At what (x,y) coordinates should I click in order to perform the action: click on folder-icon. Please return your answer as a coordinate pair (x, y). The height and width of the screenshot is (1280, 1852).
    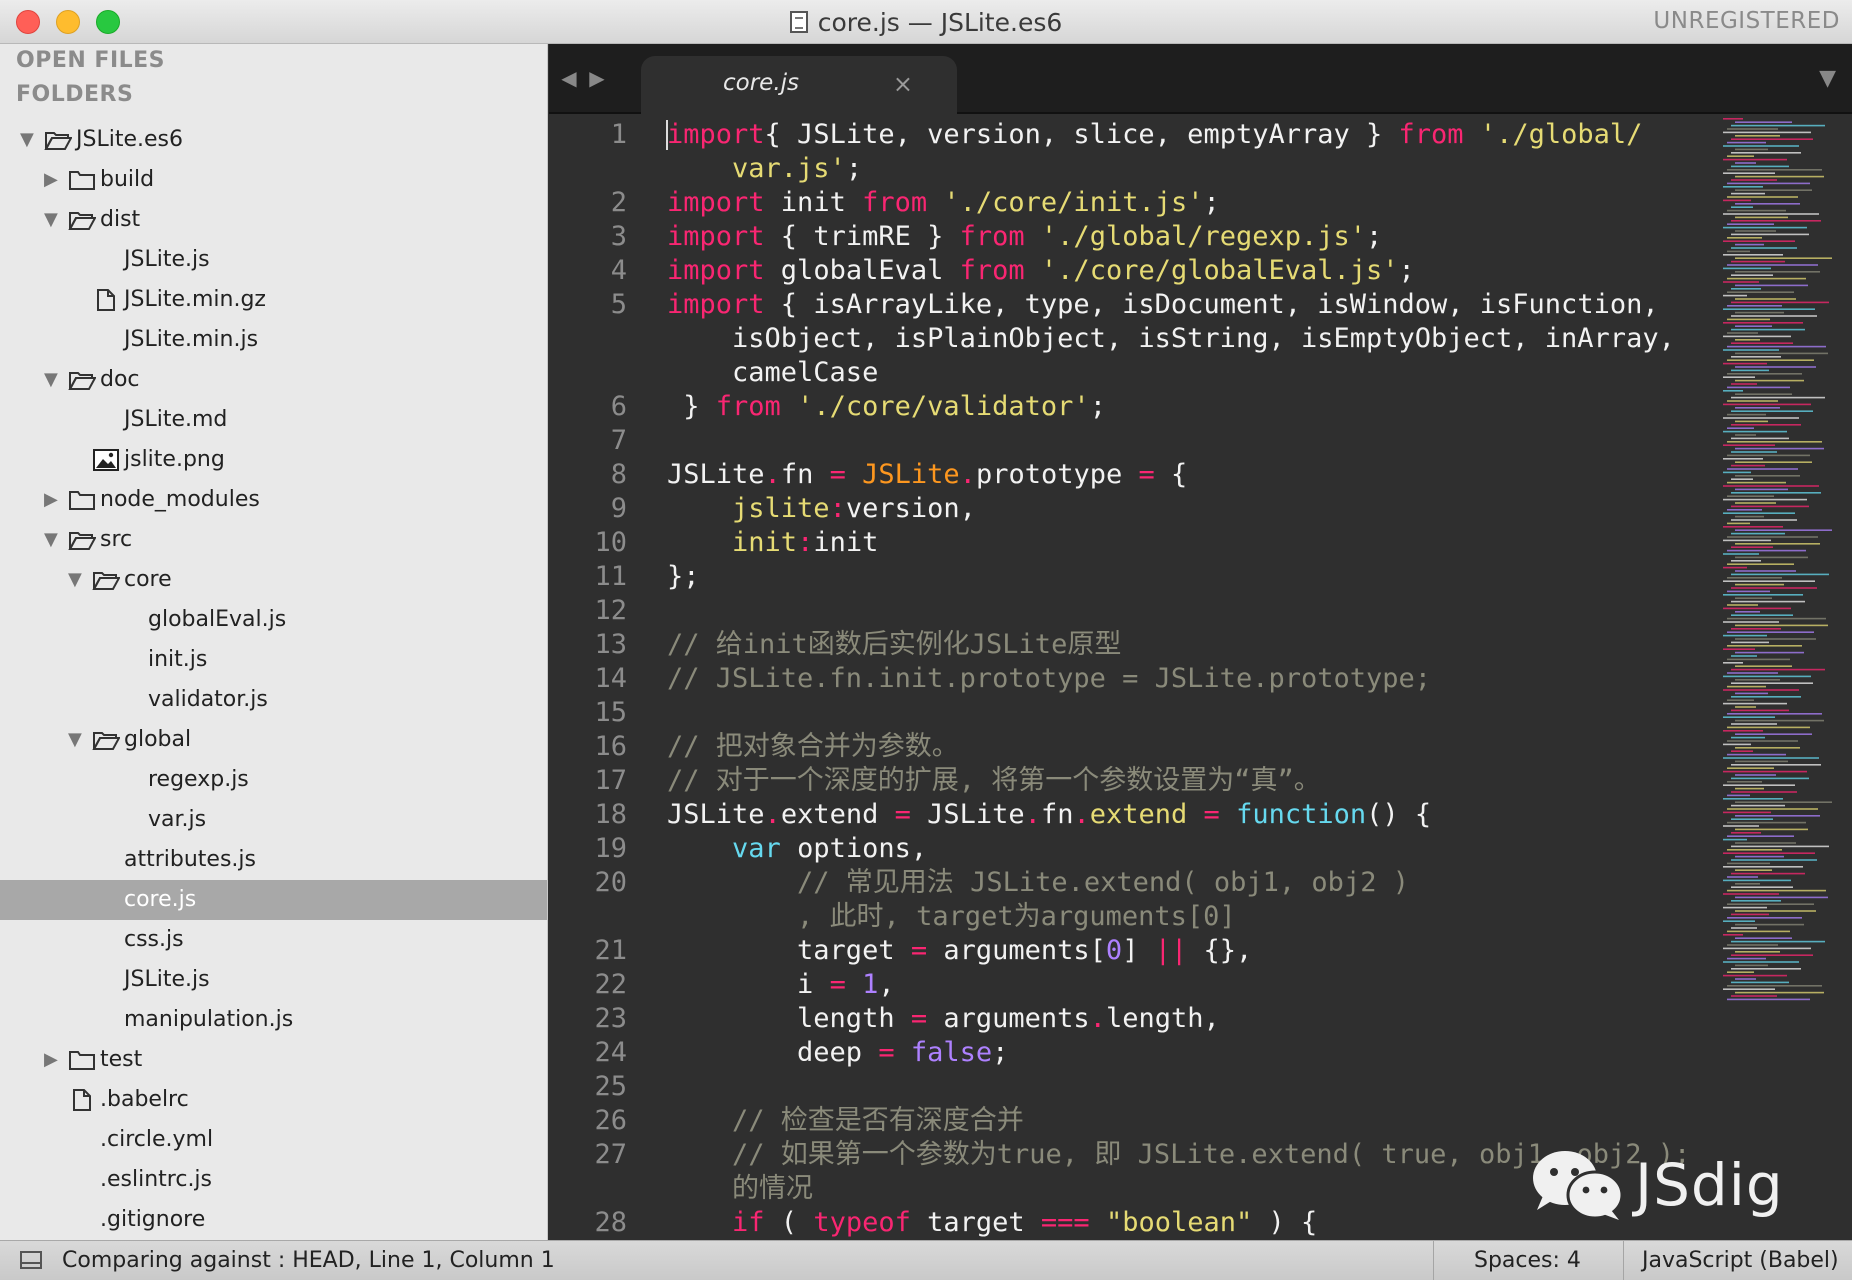
    Looking at the image, I should click on (82, 1060).